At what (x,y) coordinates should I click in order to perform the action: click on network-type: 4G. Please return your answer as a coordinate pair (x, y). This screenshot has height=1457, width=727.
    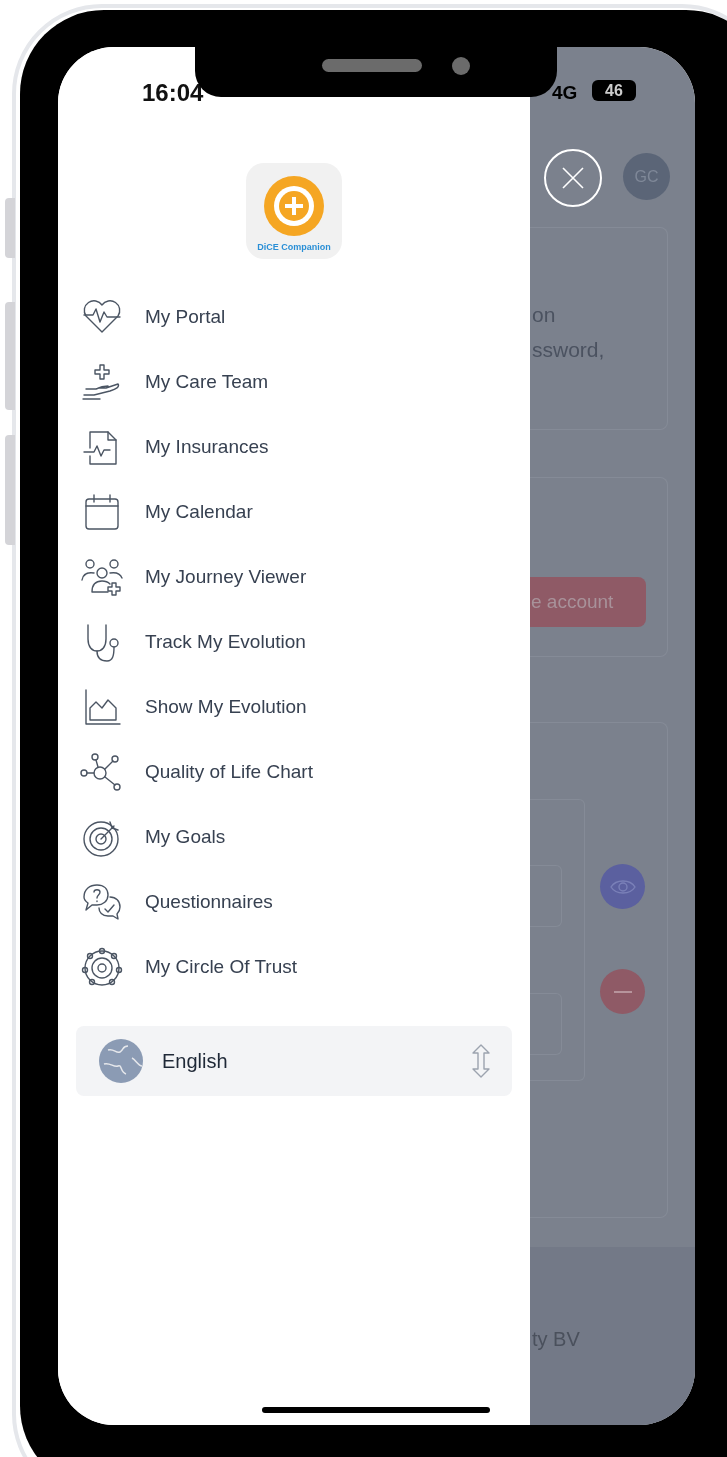
    Looking at the image, I should click on (565, 93).